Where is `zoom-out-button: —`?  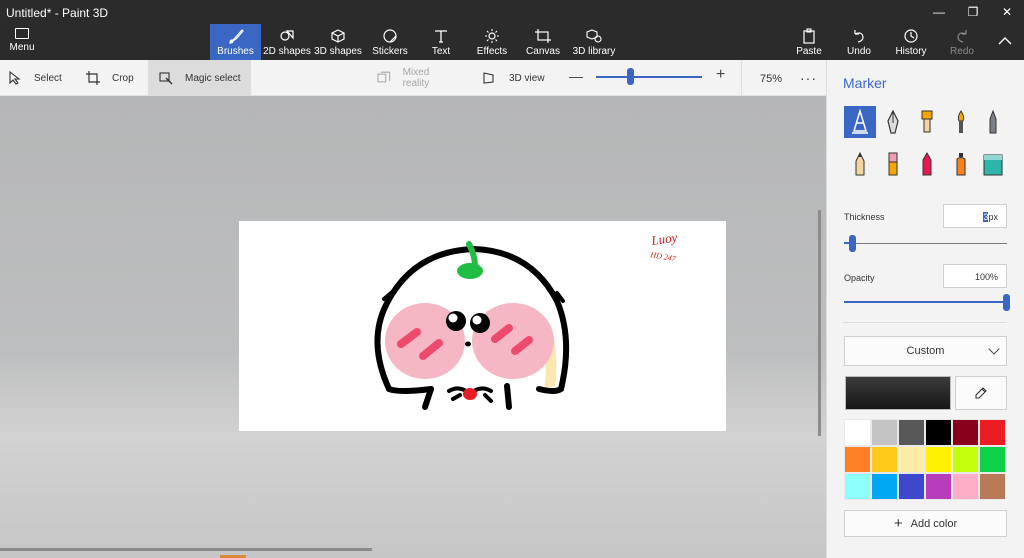 zoom-out-button: — is located at coordinates (576, 76).